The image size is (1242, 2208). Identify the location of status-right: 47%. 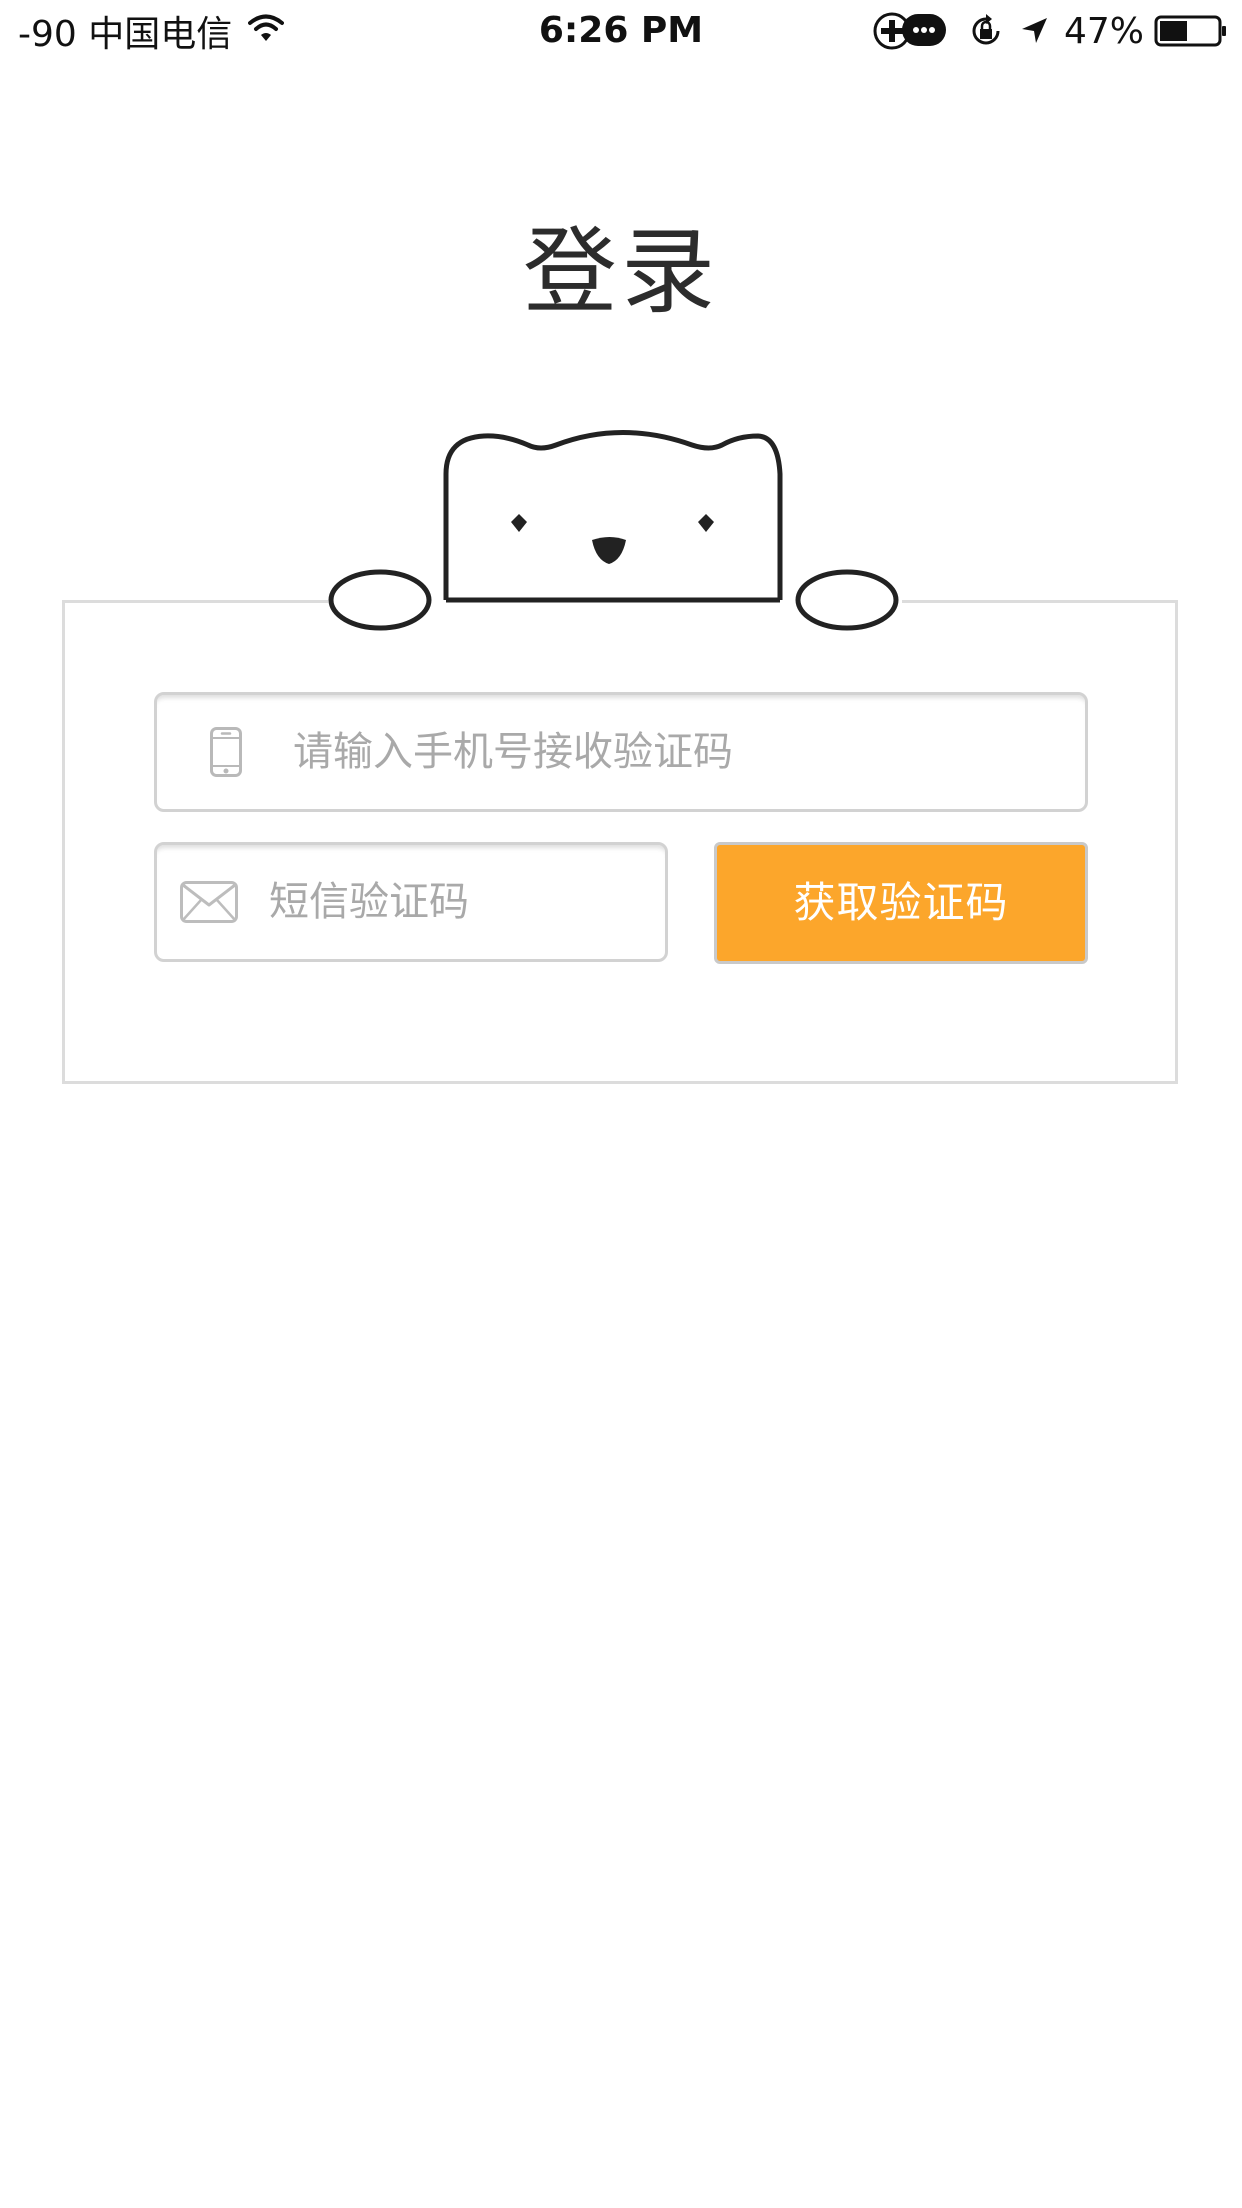
(1043, 31).